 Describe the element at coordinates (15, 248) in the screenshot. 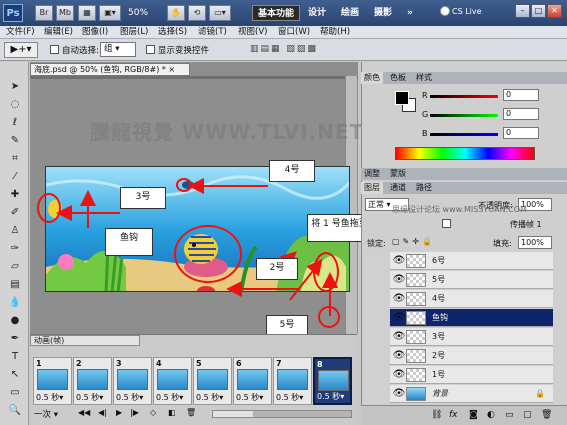

I see `history-brush-icon: ✑` at that location.